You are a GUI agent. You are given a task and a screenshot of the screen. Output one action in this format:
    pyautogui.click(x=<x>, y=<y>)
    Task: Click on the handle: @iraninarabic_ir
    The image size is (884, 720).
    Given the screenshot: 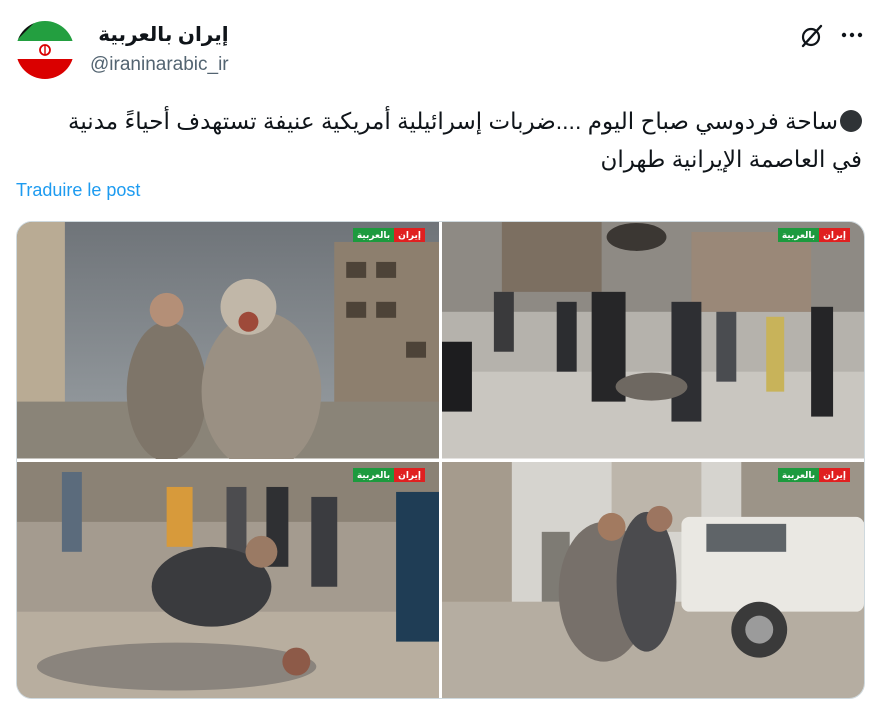 What is the action you would take?
    pyautogui.click(x=159, y=65)
    